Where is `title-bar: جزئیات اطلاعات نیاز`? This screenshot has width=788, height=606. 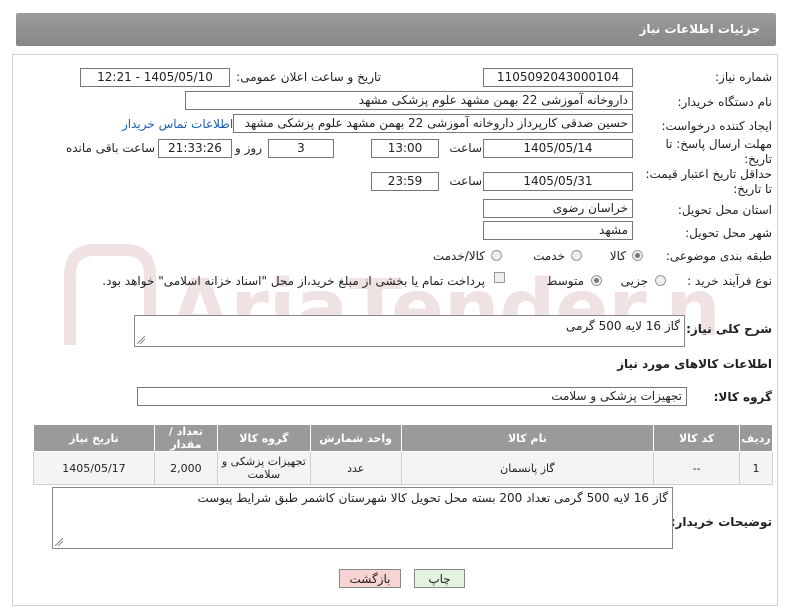 title-bar: جزئیات اطلاعات نیاز is located at coordinates (396, 29).